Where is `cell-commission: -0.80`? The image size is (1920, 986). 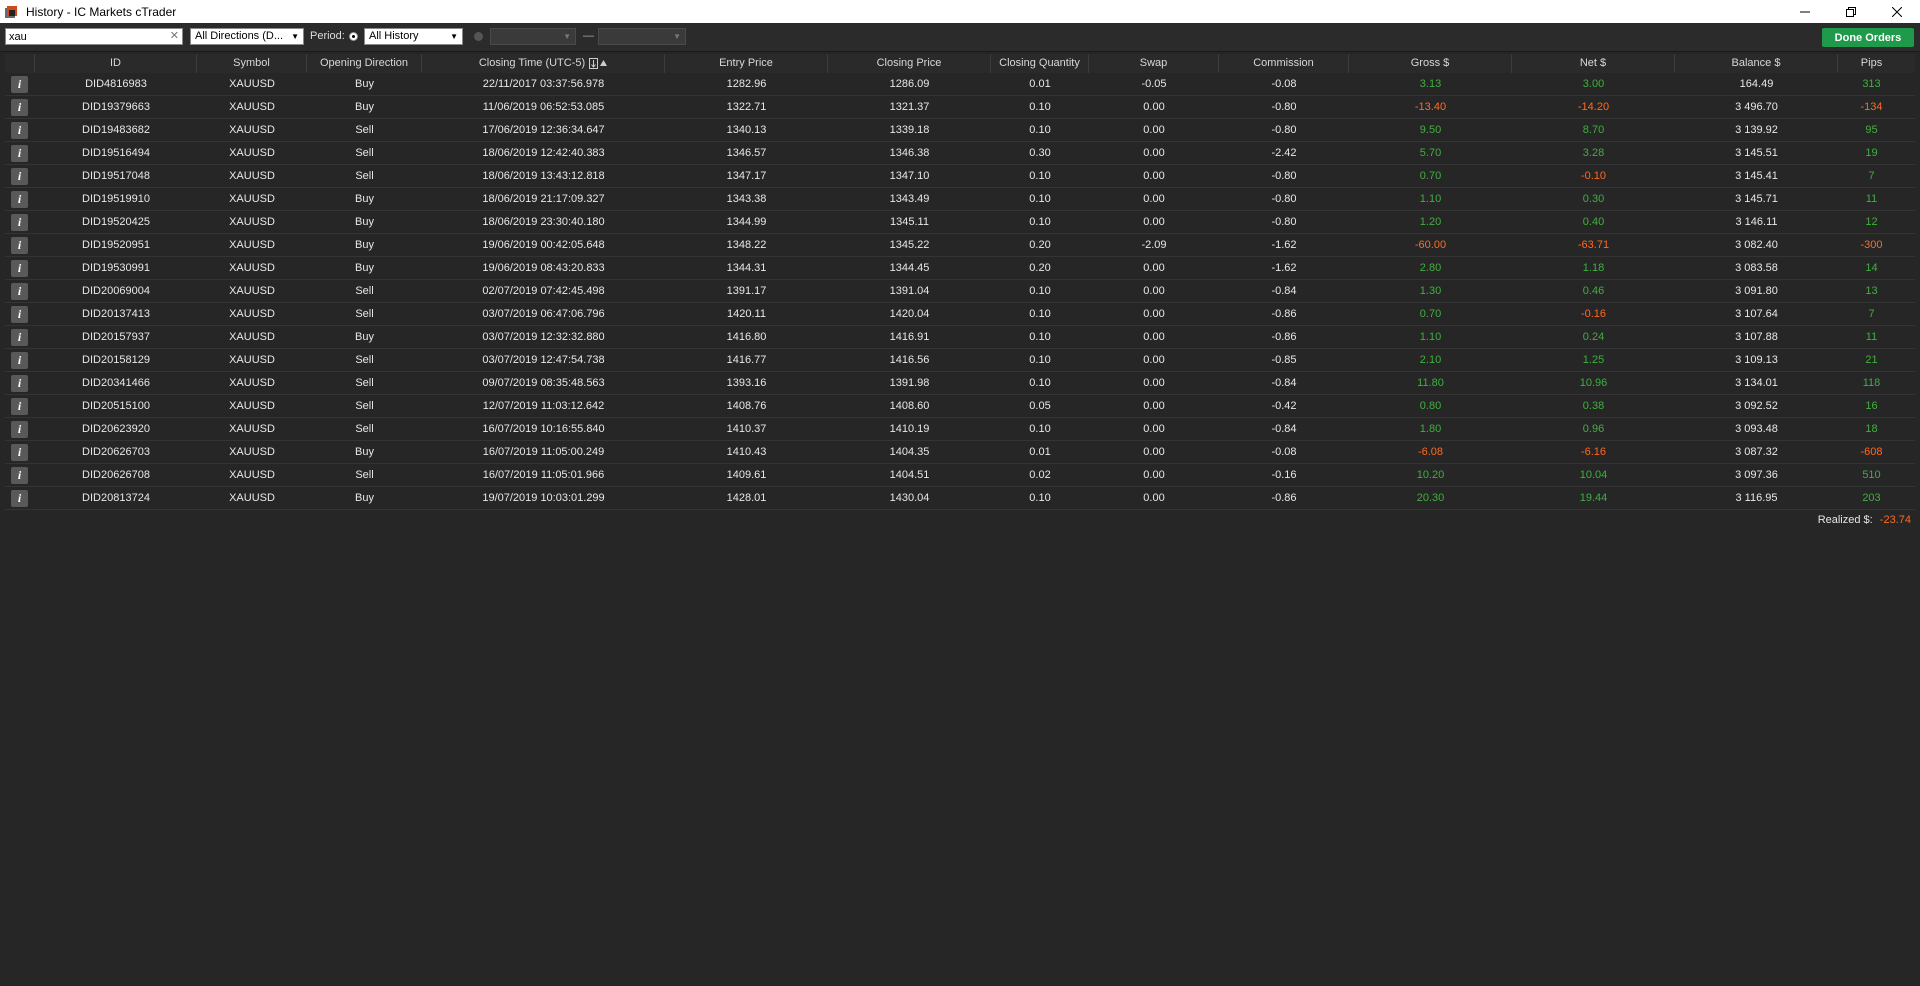 cell-commission: -0.80 is located at coordinates (1284, 107).